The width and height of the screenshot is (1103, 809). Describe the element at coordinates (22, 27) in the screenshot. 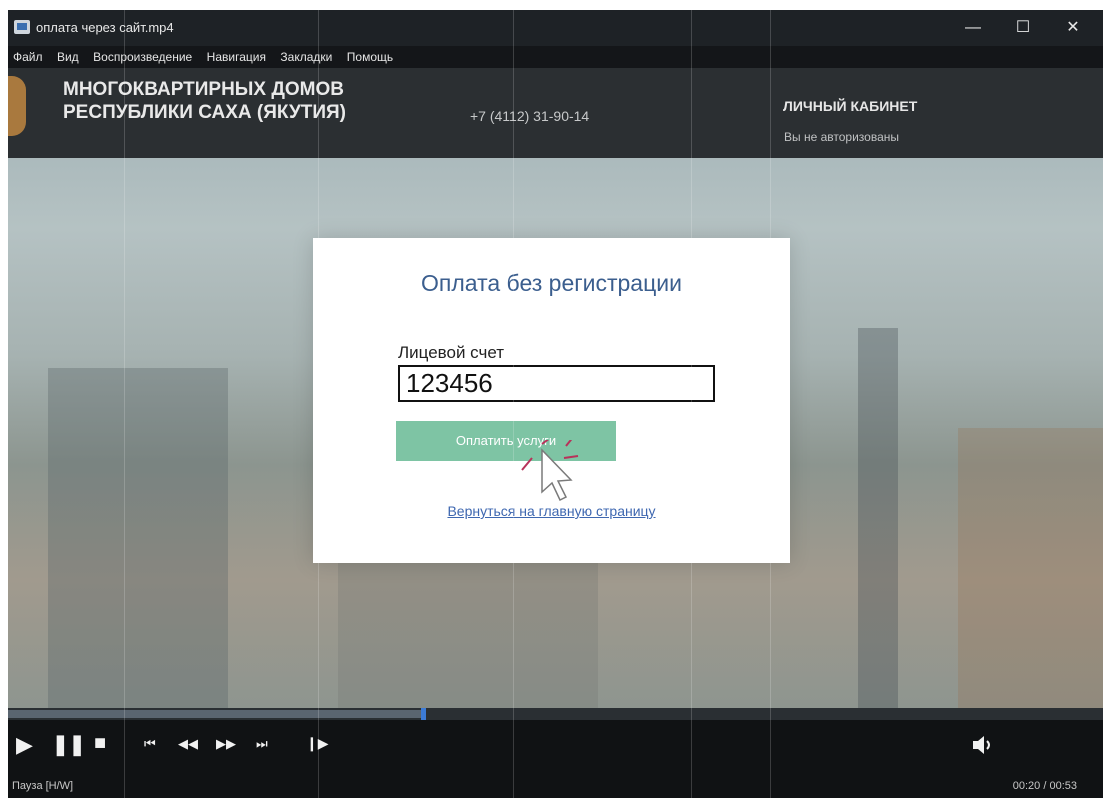

I see `app-icon` at that location.